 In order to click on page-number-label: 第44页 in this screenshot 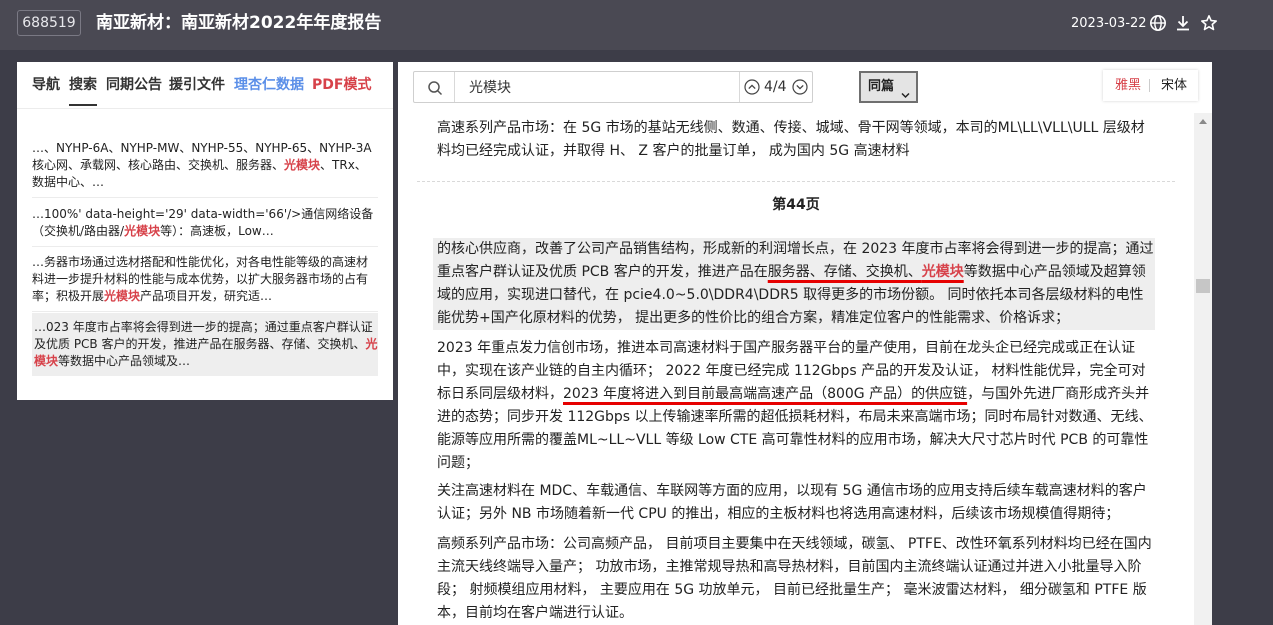, I will do `click(796, 205)`.